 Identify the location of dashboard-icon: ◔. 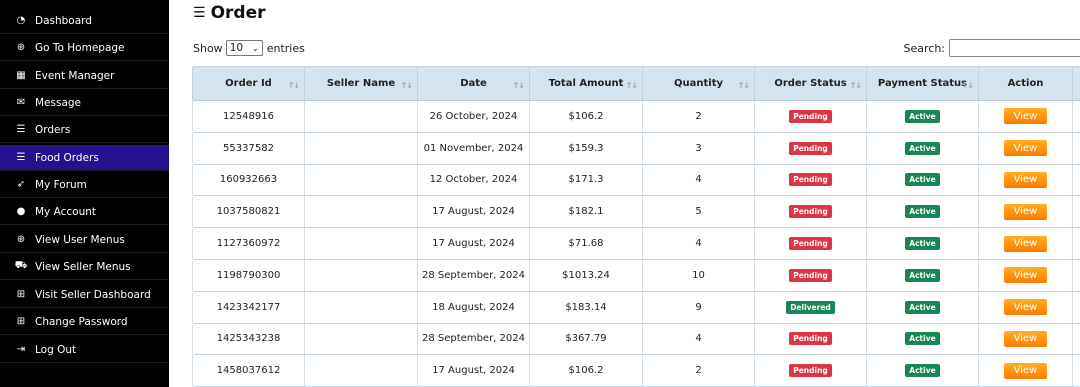
(21, 20).